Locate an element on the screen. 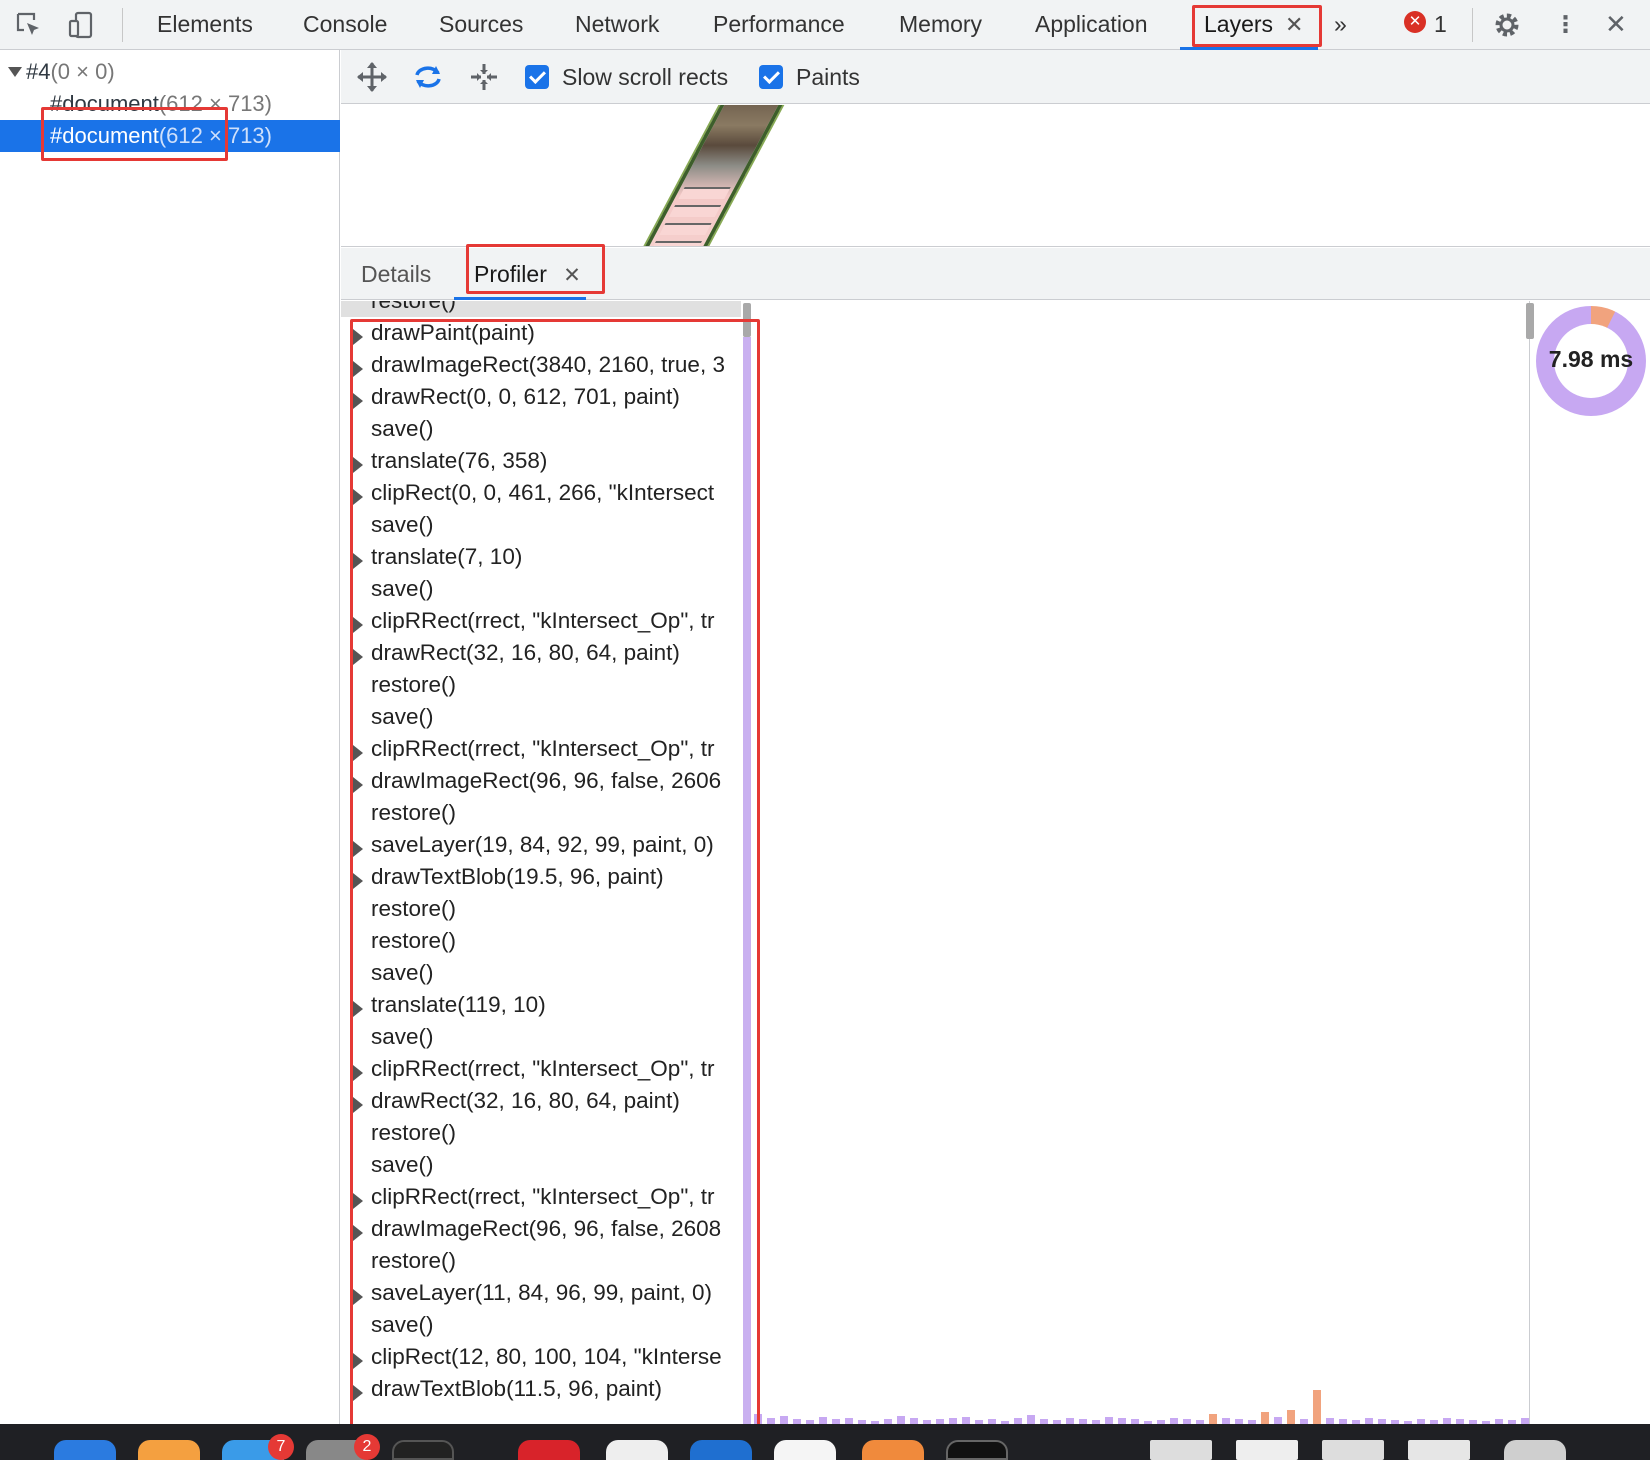 This screenshot has height=1460, width=1650. profiler-scrollbar is located at coordinates (1530, 321).